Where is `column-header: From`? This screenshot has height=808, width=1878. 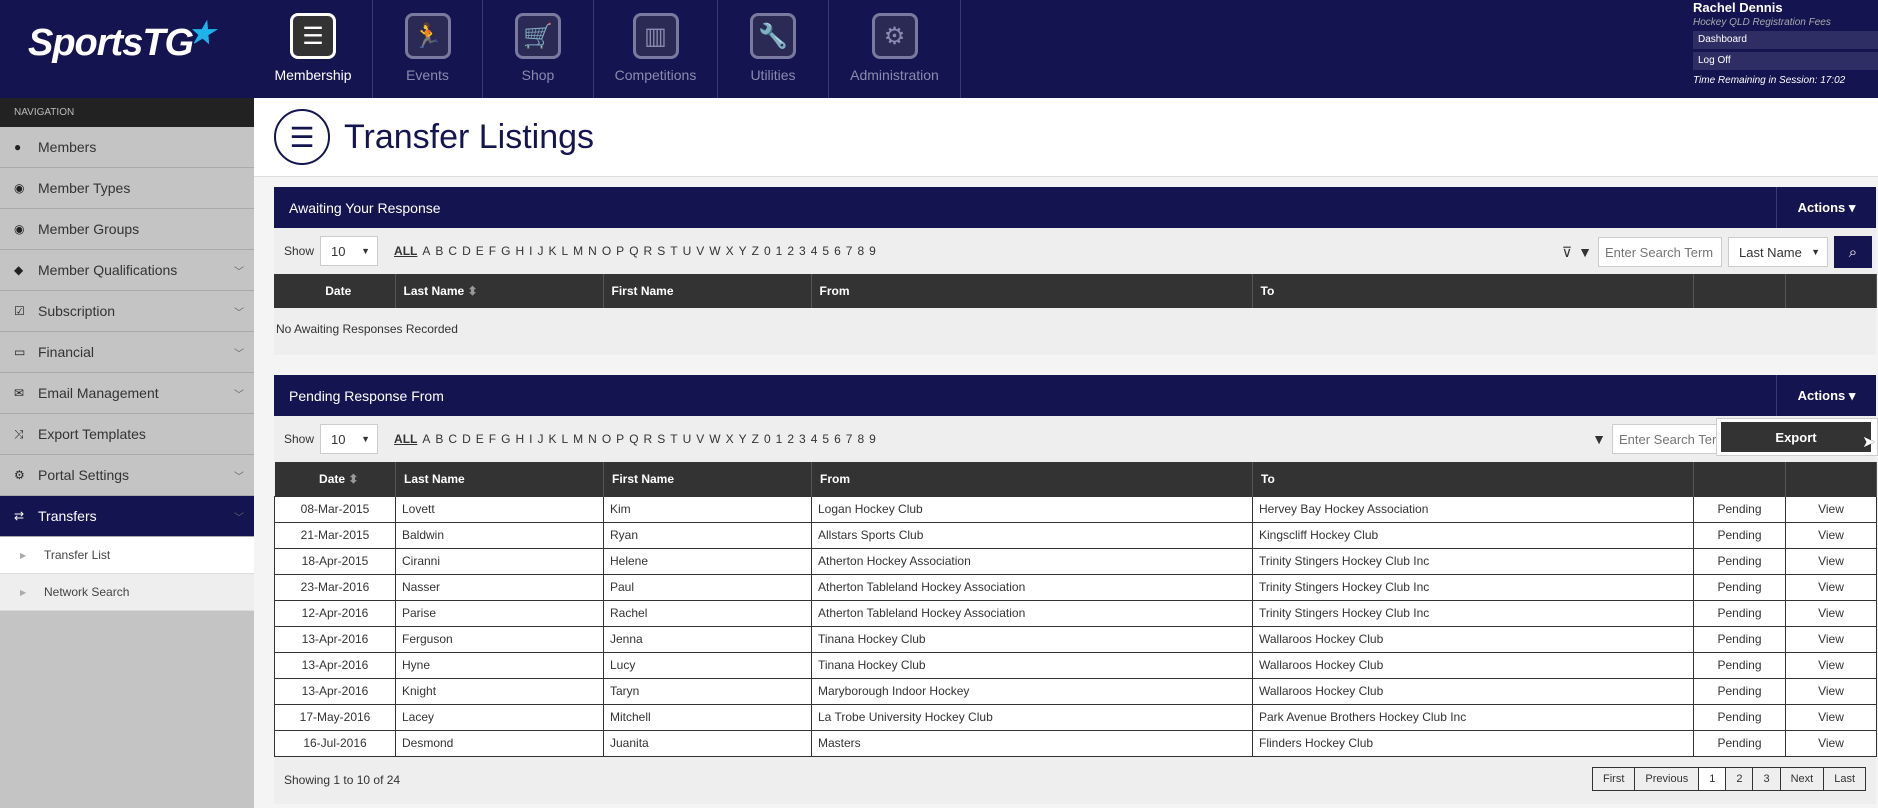 column-header: From is located at coordinates (1032, 479).